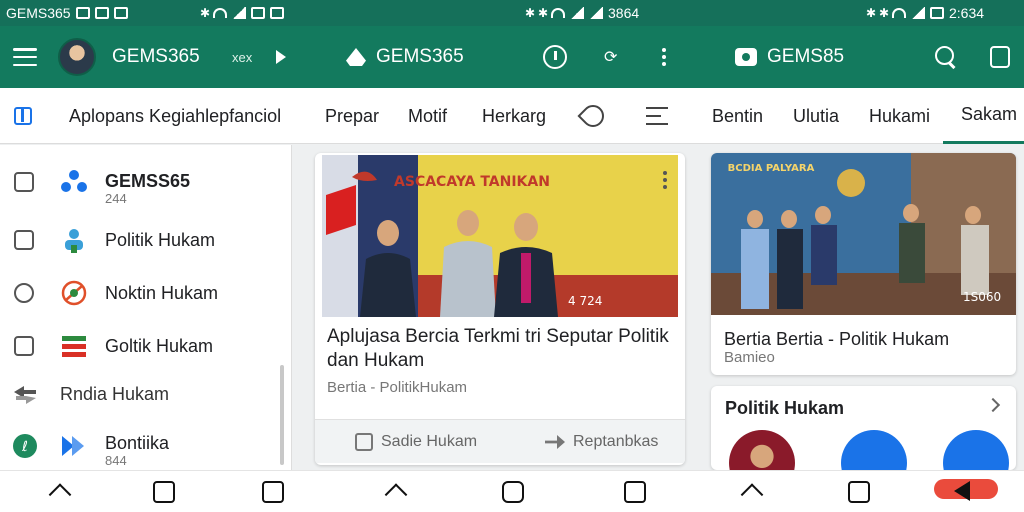 The image size is (1024, 512). I want to click on center-title-group: GEMS365, so click(405, 57).